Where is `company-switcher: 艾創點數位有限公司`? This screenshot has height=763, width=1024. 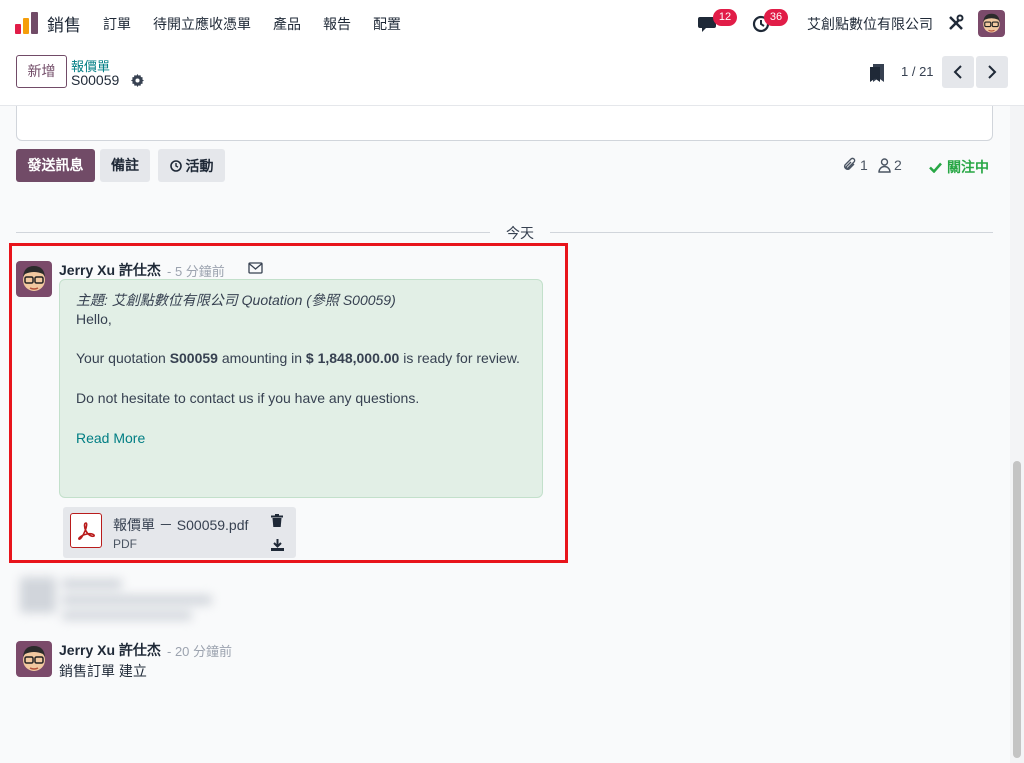
company-switcher: 艾創點數位有限公司 is located at coordinates (870, 24).